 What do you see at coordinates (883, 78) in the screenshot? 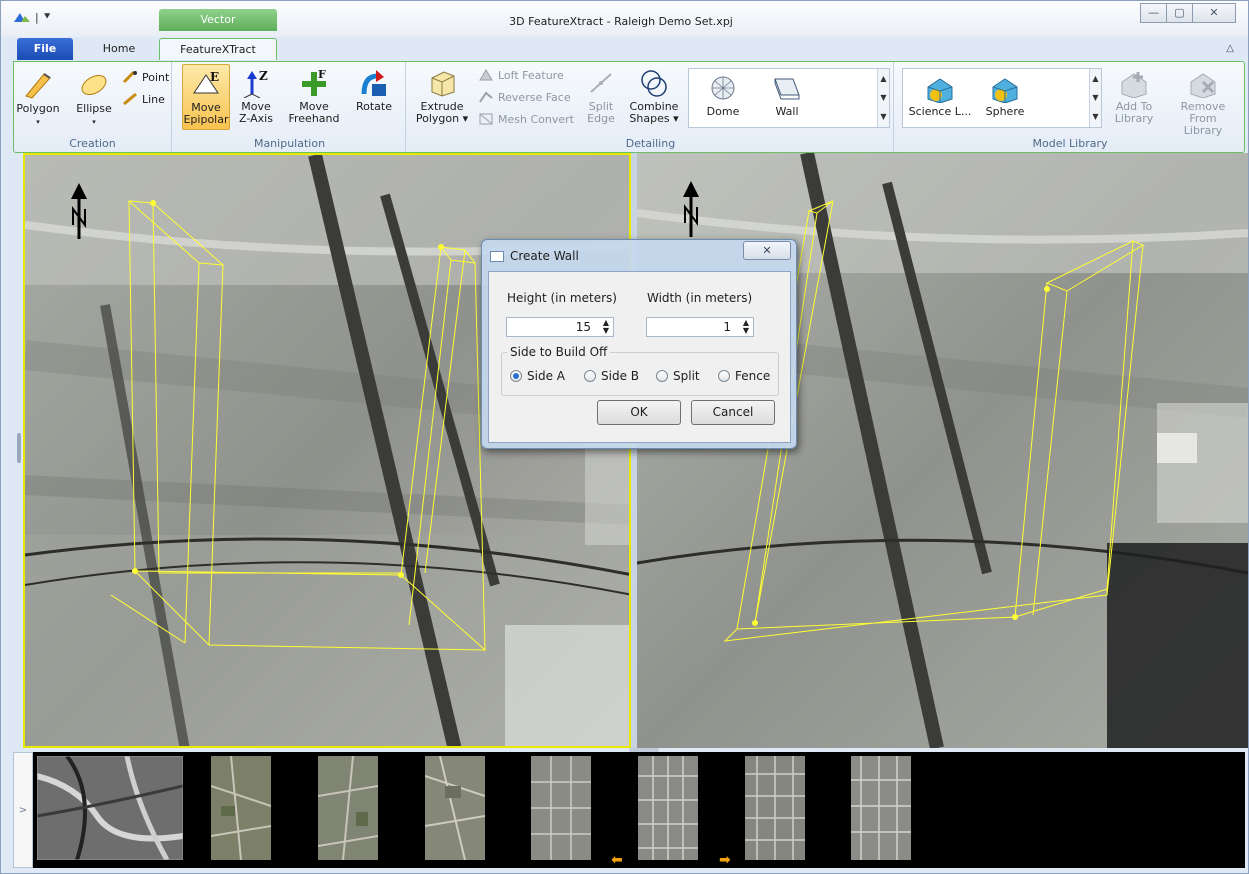
I see `gallery-up-icon: ▲` at bounding box center [883, 78].